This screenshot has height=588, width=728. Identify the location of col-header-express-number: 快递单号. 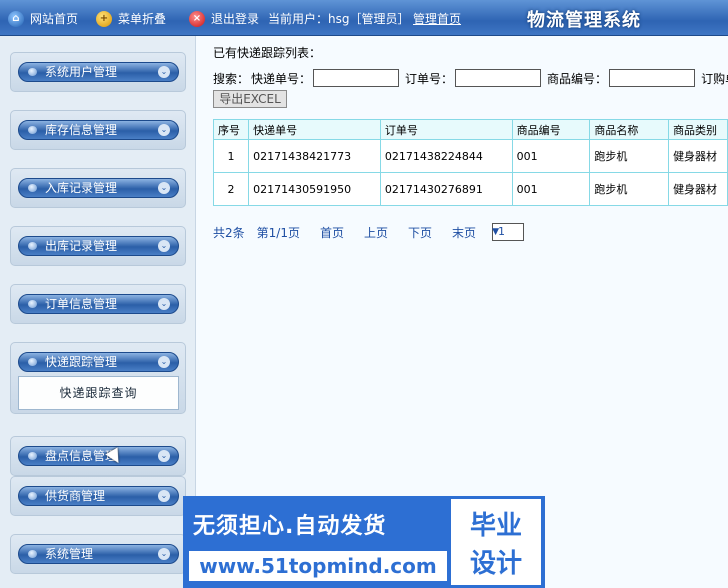
(314, 129).